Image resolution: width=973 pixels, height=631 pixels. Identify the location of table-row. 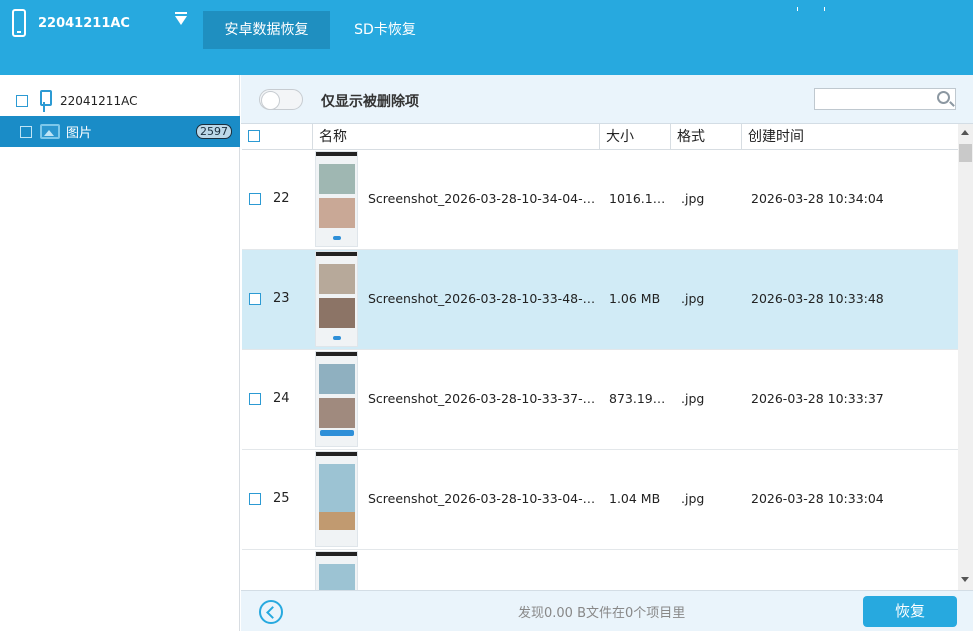
(600, 570).